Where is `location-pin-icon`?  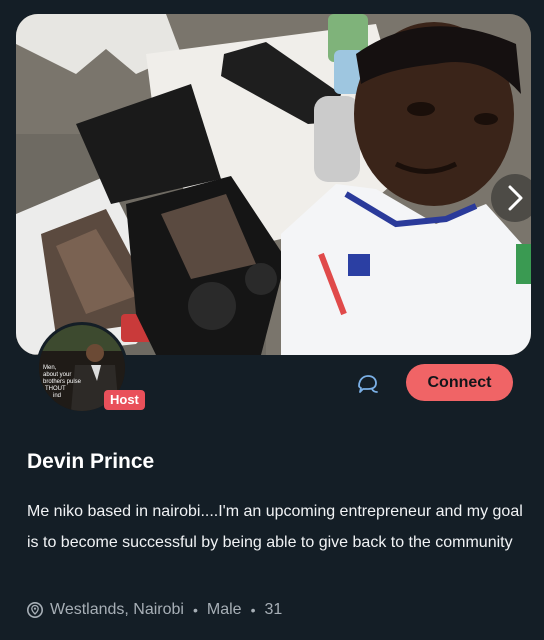
location-pin-icon is located at coordinates (35, 610).